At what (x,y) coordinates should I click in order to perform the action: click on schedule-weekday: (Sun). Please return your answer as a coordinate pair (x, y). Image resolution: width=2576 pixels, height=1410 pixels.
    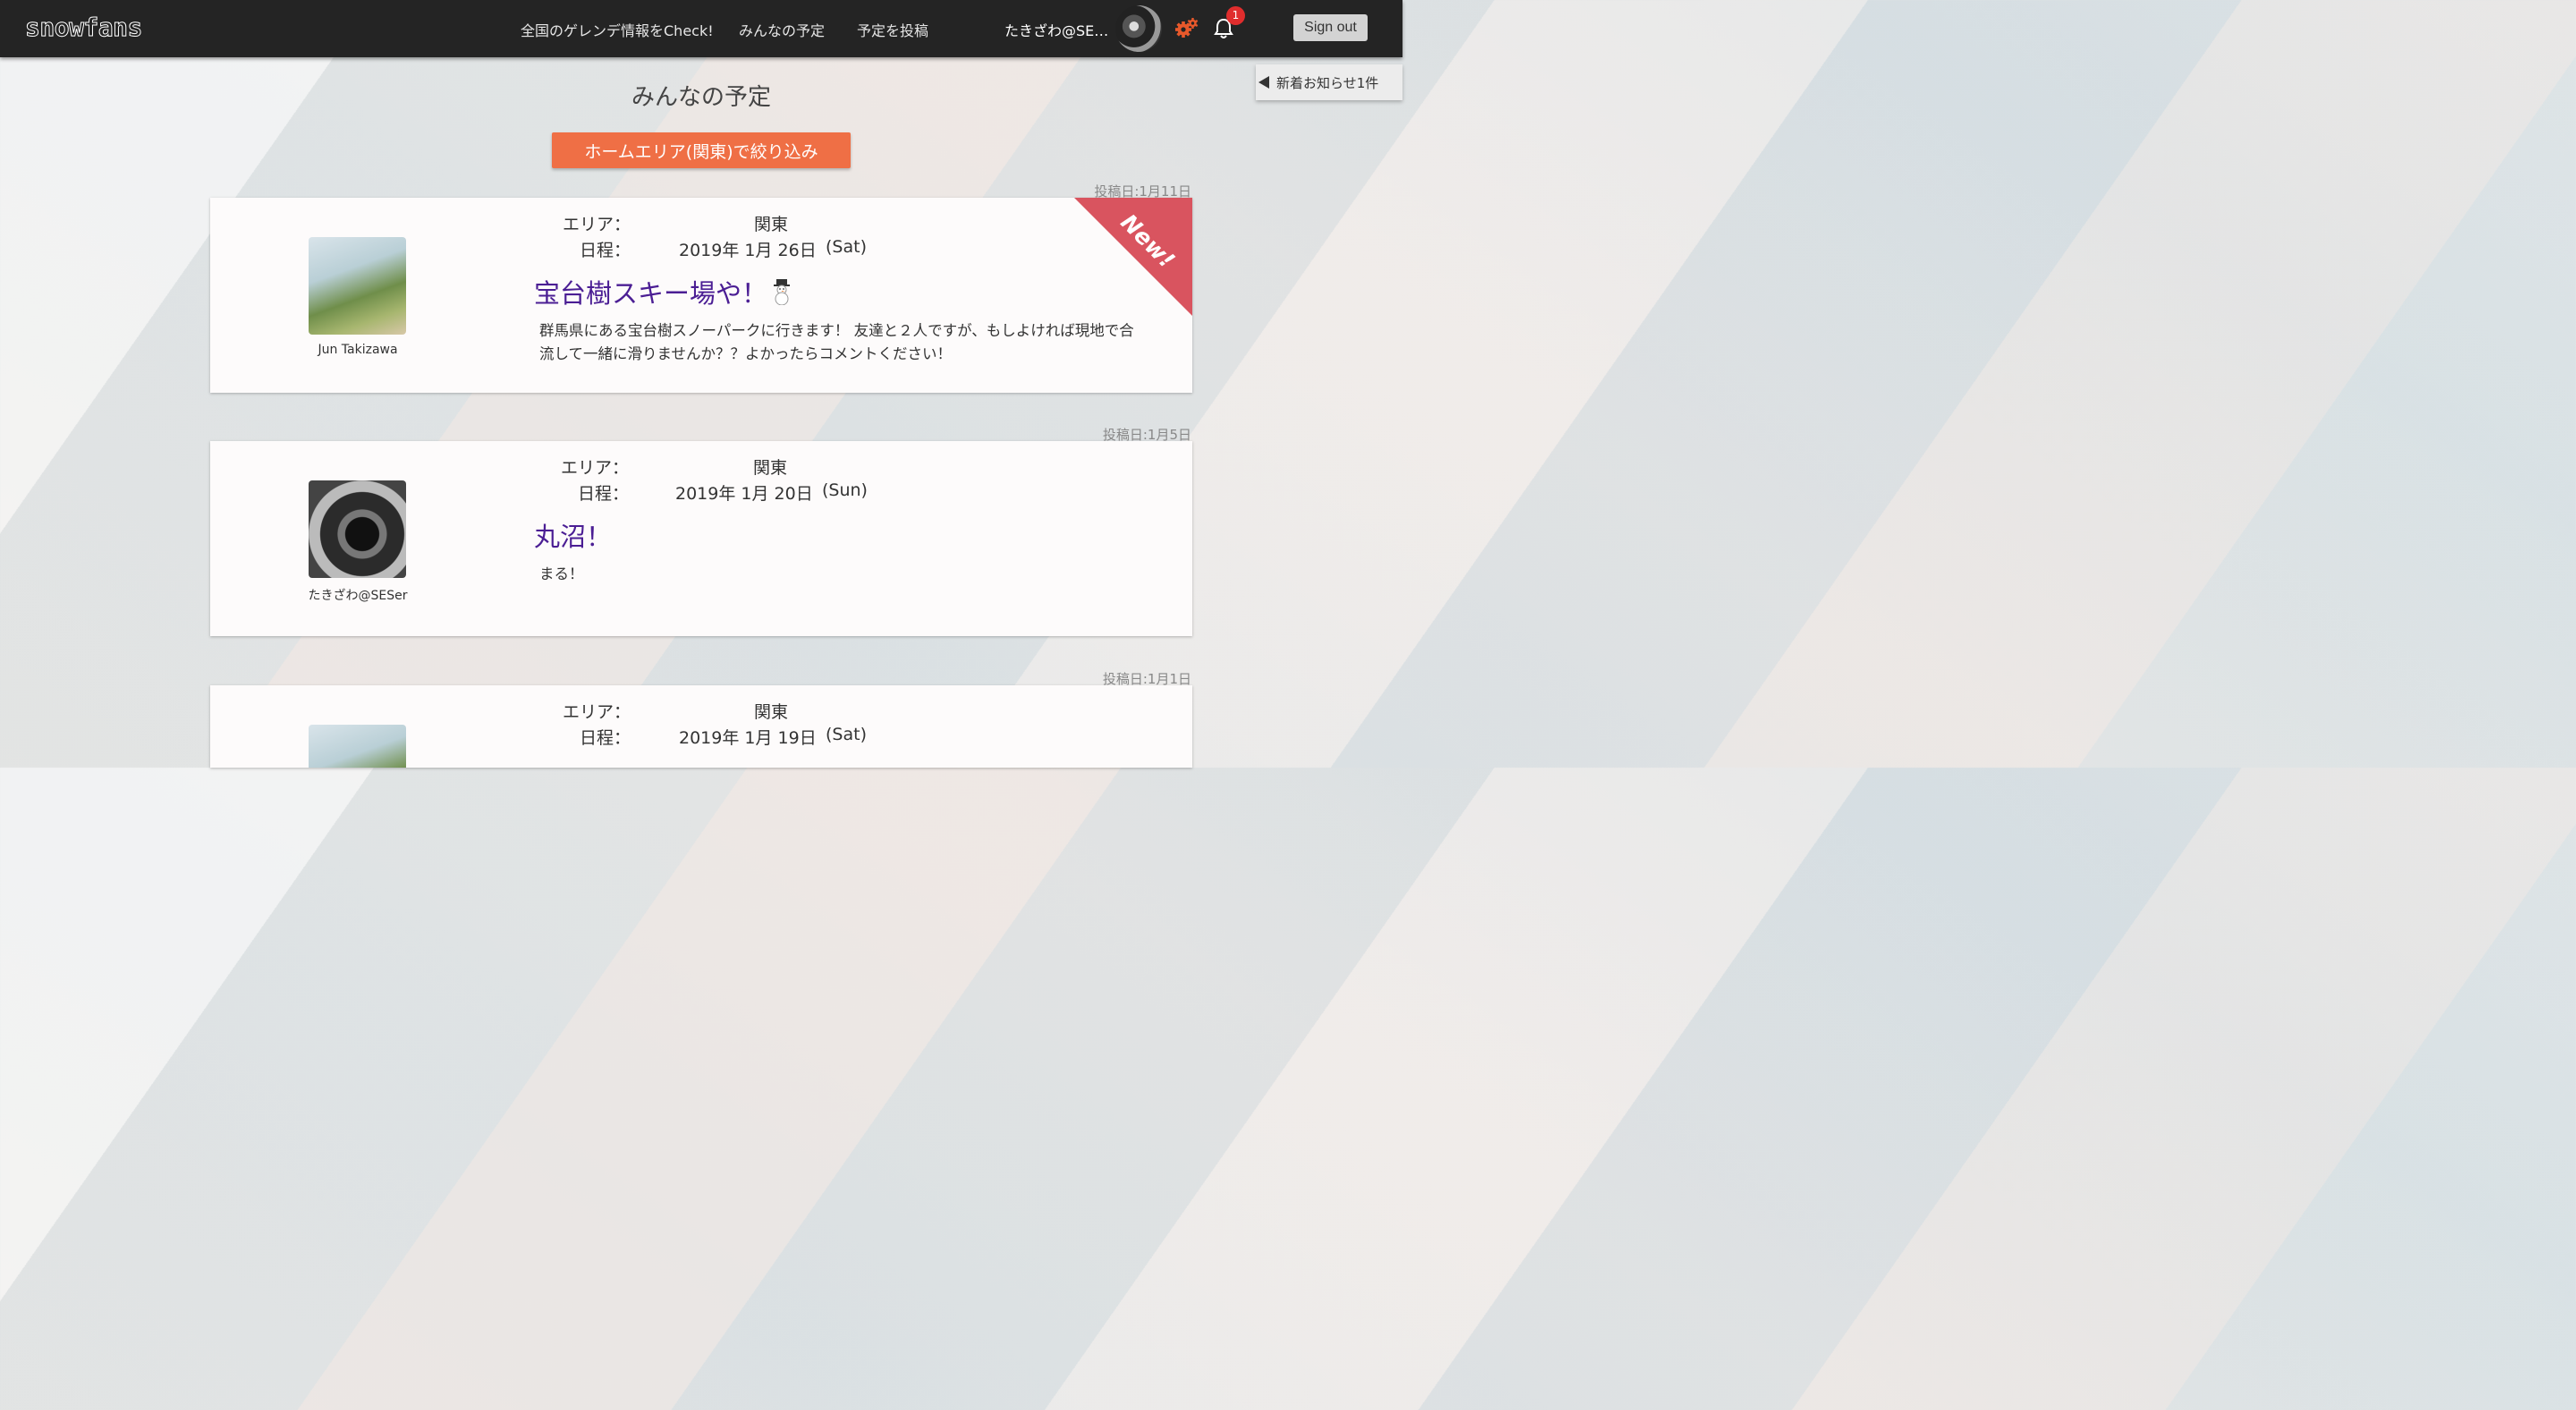
    Looking at the image, I should click on (845, 490).